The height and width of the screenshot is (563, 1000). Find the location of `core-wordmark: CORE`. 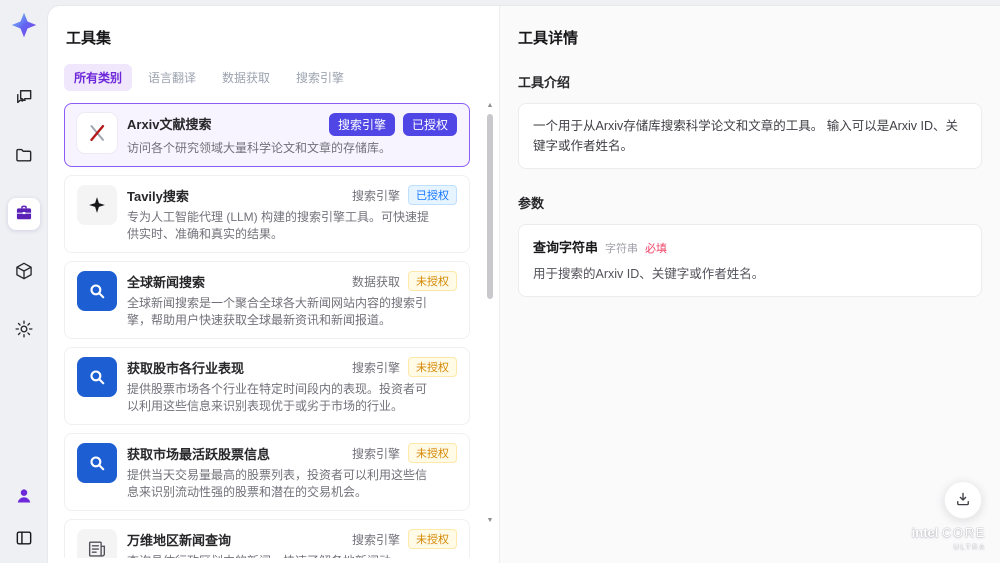

core-wordmark: CORE is located at coordinates (964, 532).